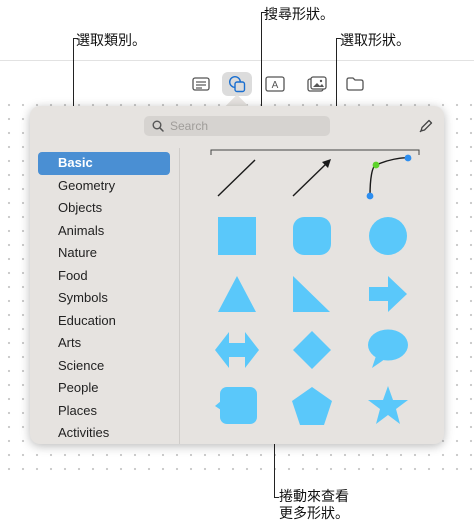 Image resolution: width=474 pixels, height=525 pixels. Describe the element at coordinates (104, 253) in the screenshot. I see `sidebar-item-nature: Nature` at that location.